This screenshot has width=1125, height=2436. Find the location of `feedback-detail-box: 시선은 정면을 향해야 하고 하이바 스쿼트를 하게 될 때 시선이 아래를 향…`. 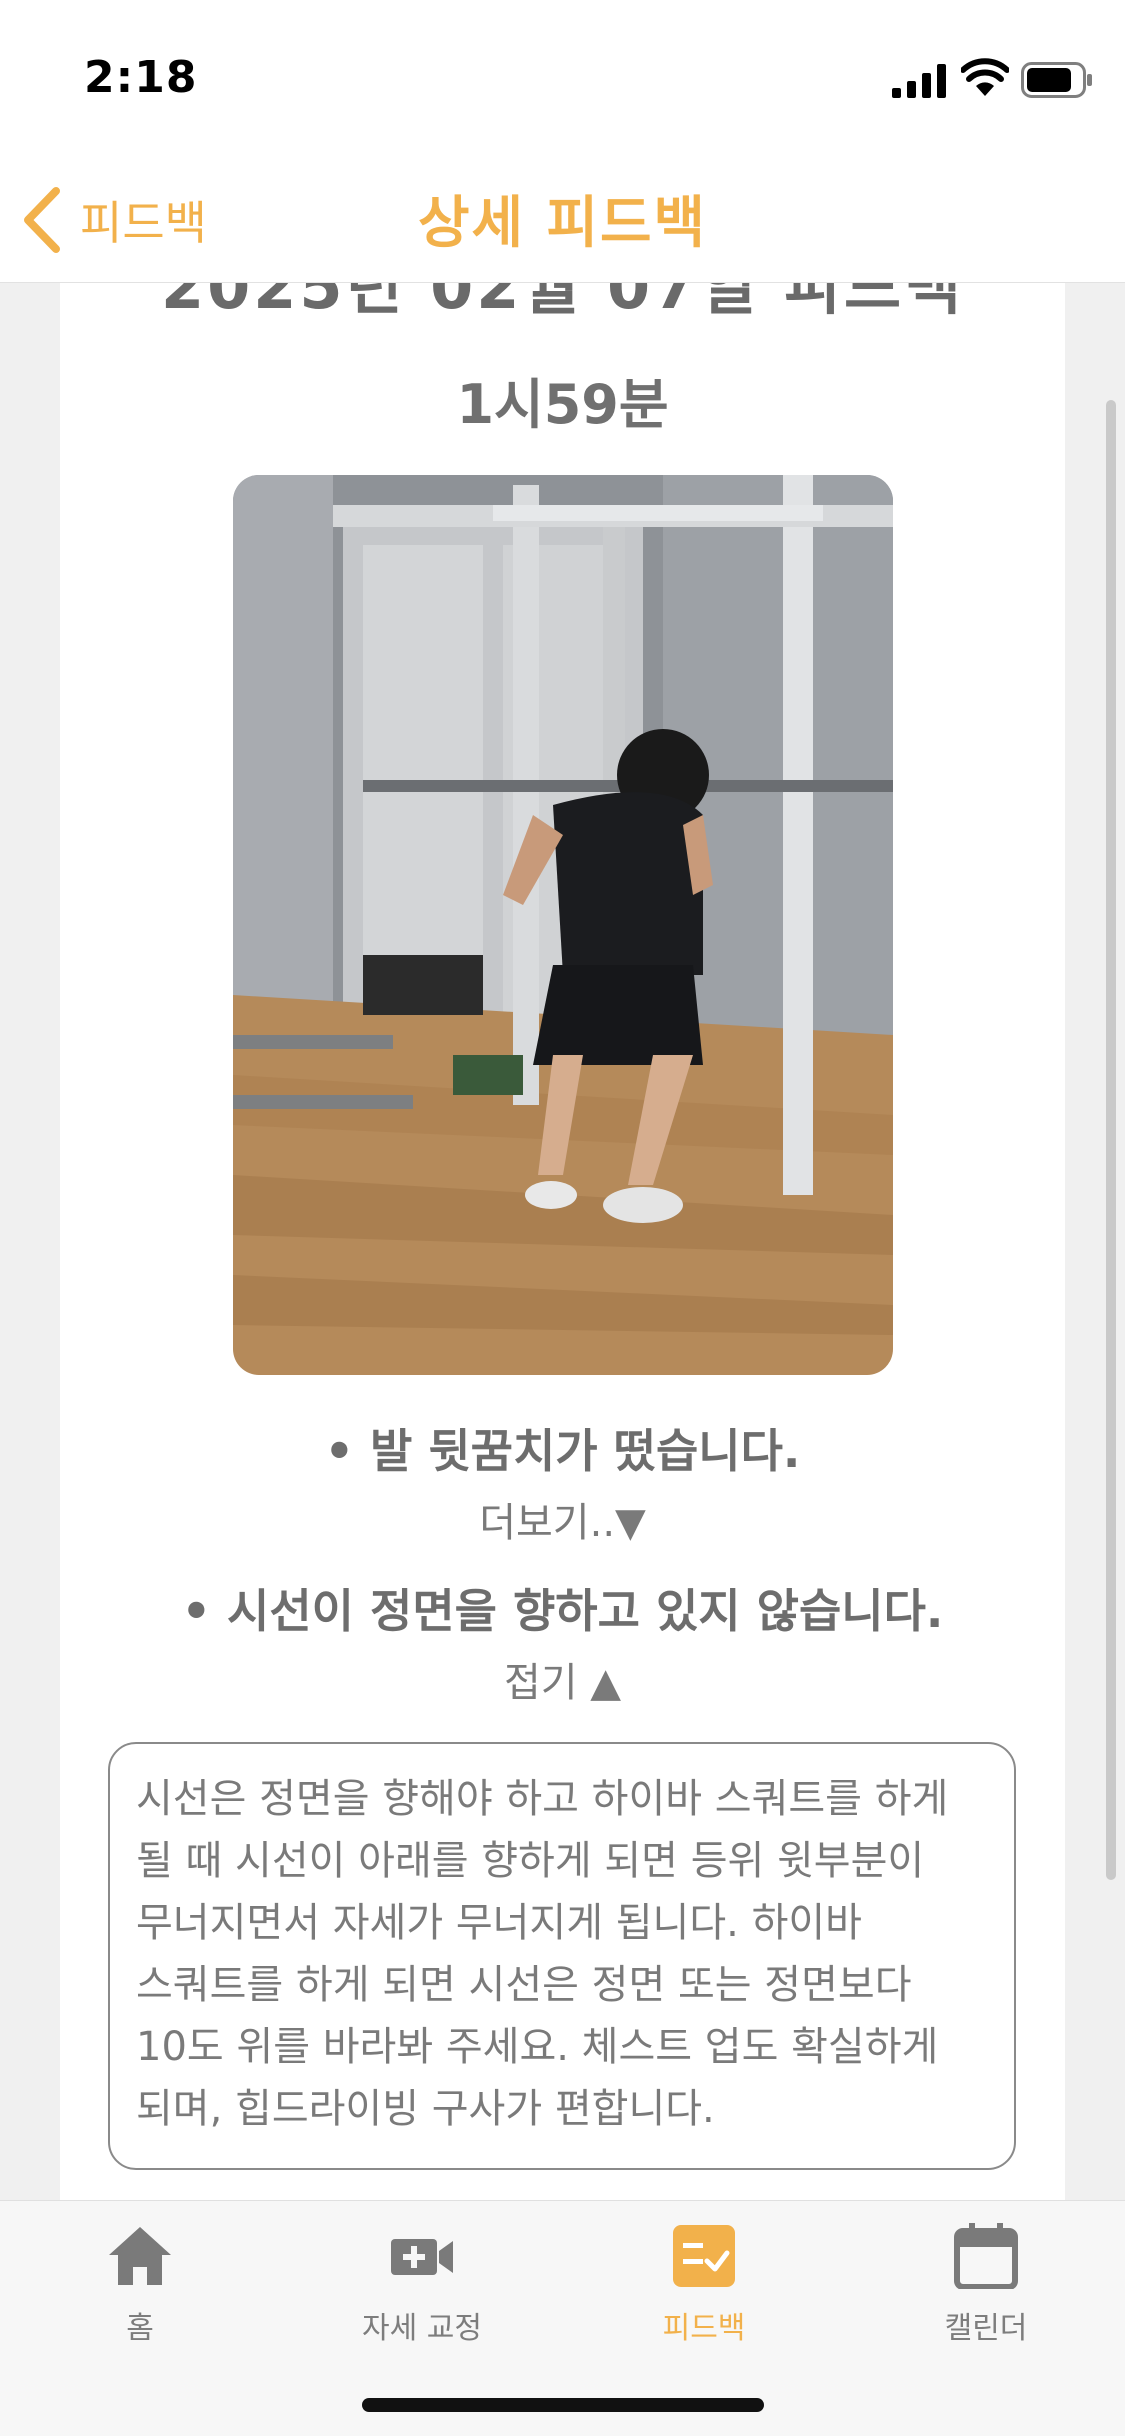

feedback-detail-box: 시선은 정면을 향해야 하고 하이바 스쿼트를 하게 될 때 시선이 아래를 향… is located at coordinates (562, 1956).